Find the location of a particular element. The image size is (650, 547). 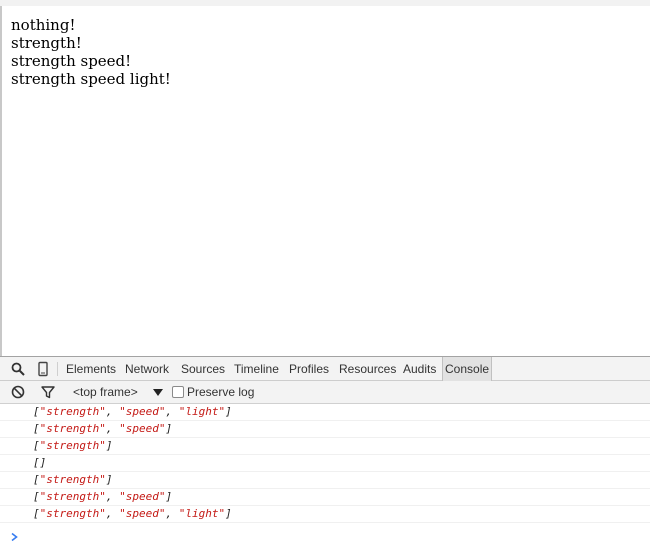

search-icon is located at coordinates (18, 369).